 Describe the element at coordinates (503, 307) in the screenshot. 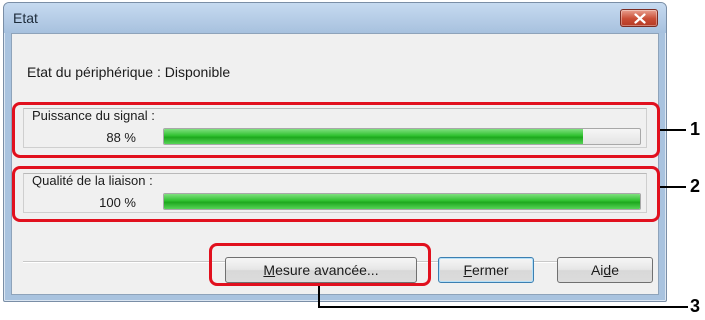

I see `callout-line-3-horizontal` at that location.